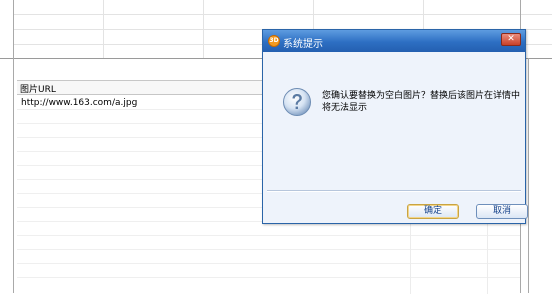 Image resolution: width=552 pixels, height=294 pixels. I want to click on dialog-title: 系统提示, so click(303, 44).